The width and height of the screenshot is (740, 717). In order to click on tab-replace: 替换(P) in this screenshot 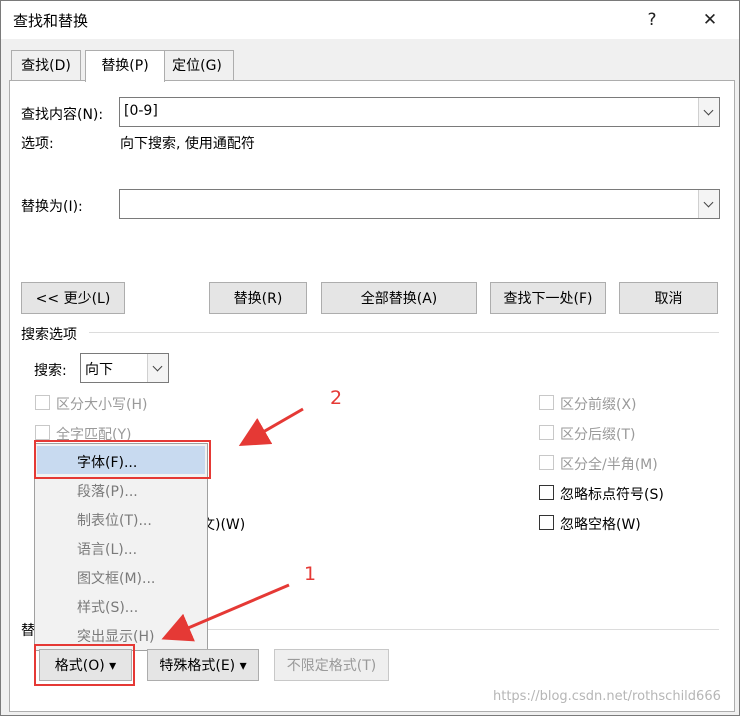, I will do `click(125, 66)`.